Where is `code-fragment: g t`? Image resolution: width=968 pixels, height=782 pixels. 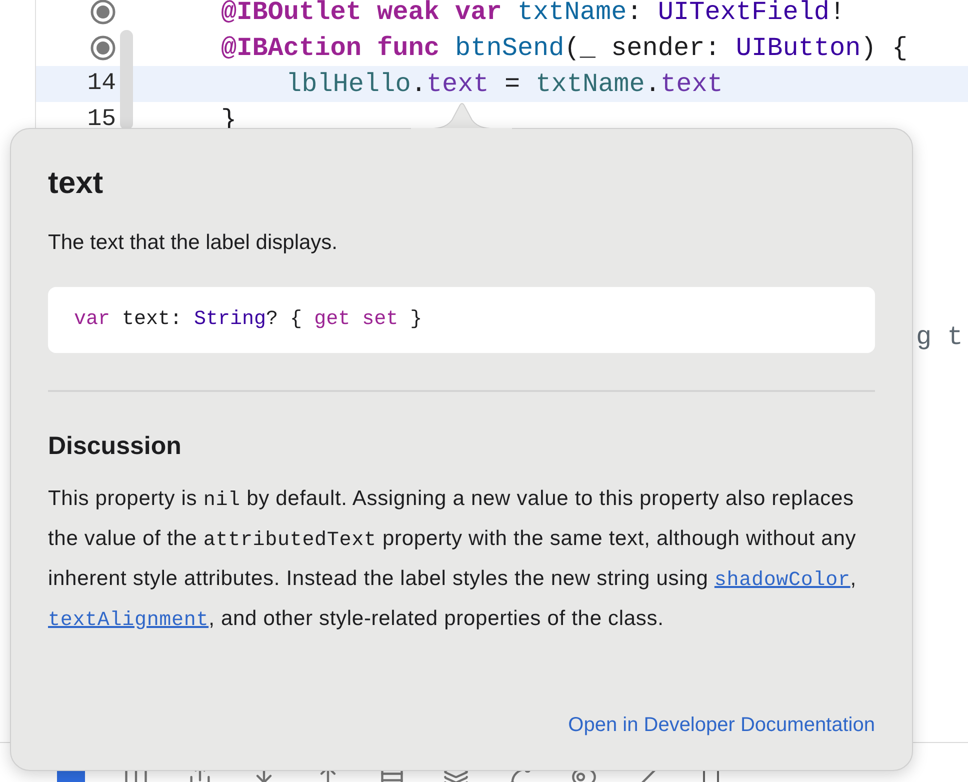
code-fragment: g t is located at coordinates (939, 337).